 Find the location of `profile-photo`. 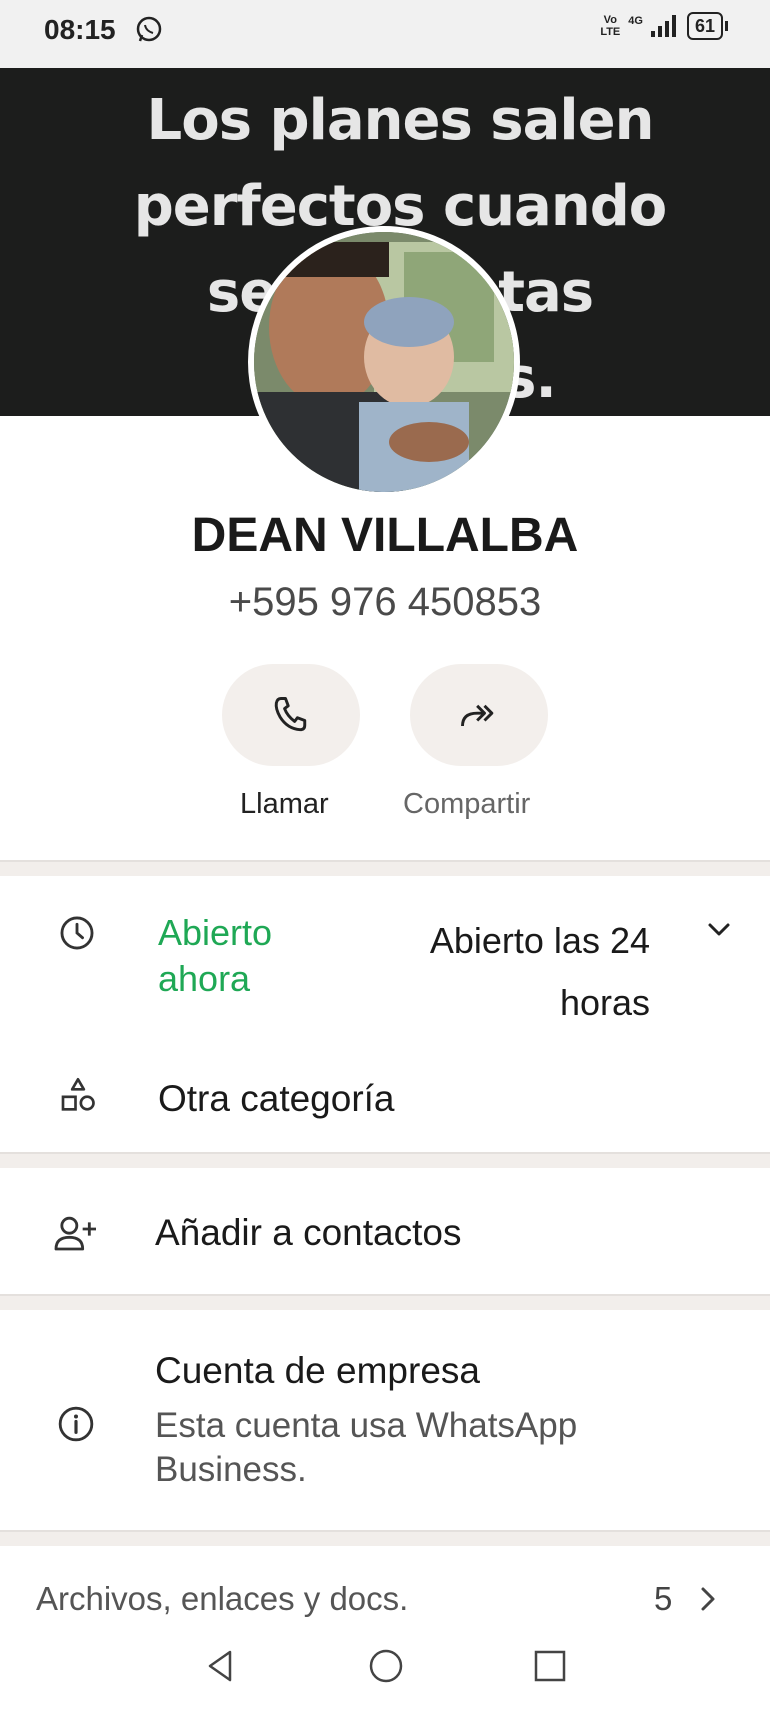

profile-photo is located at coordinates (384, 362).